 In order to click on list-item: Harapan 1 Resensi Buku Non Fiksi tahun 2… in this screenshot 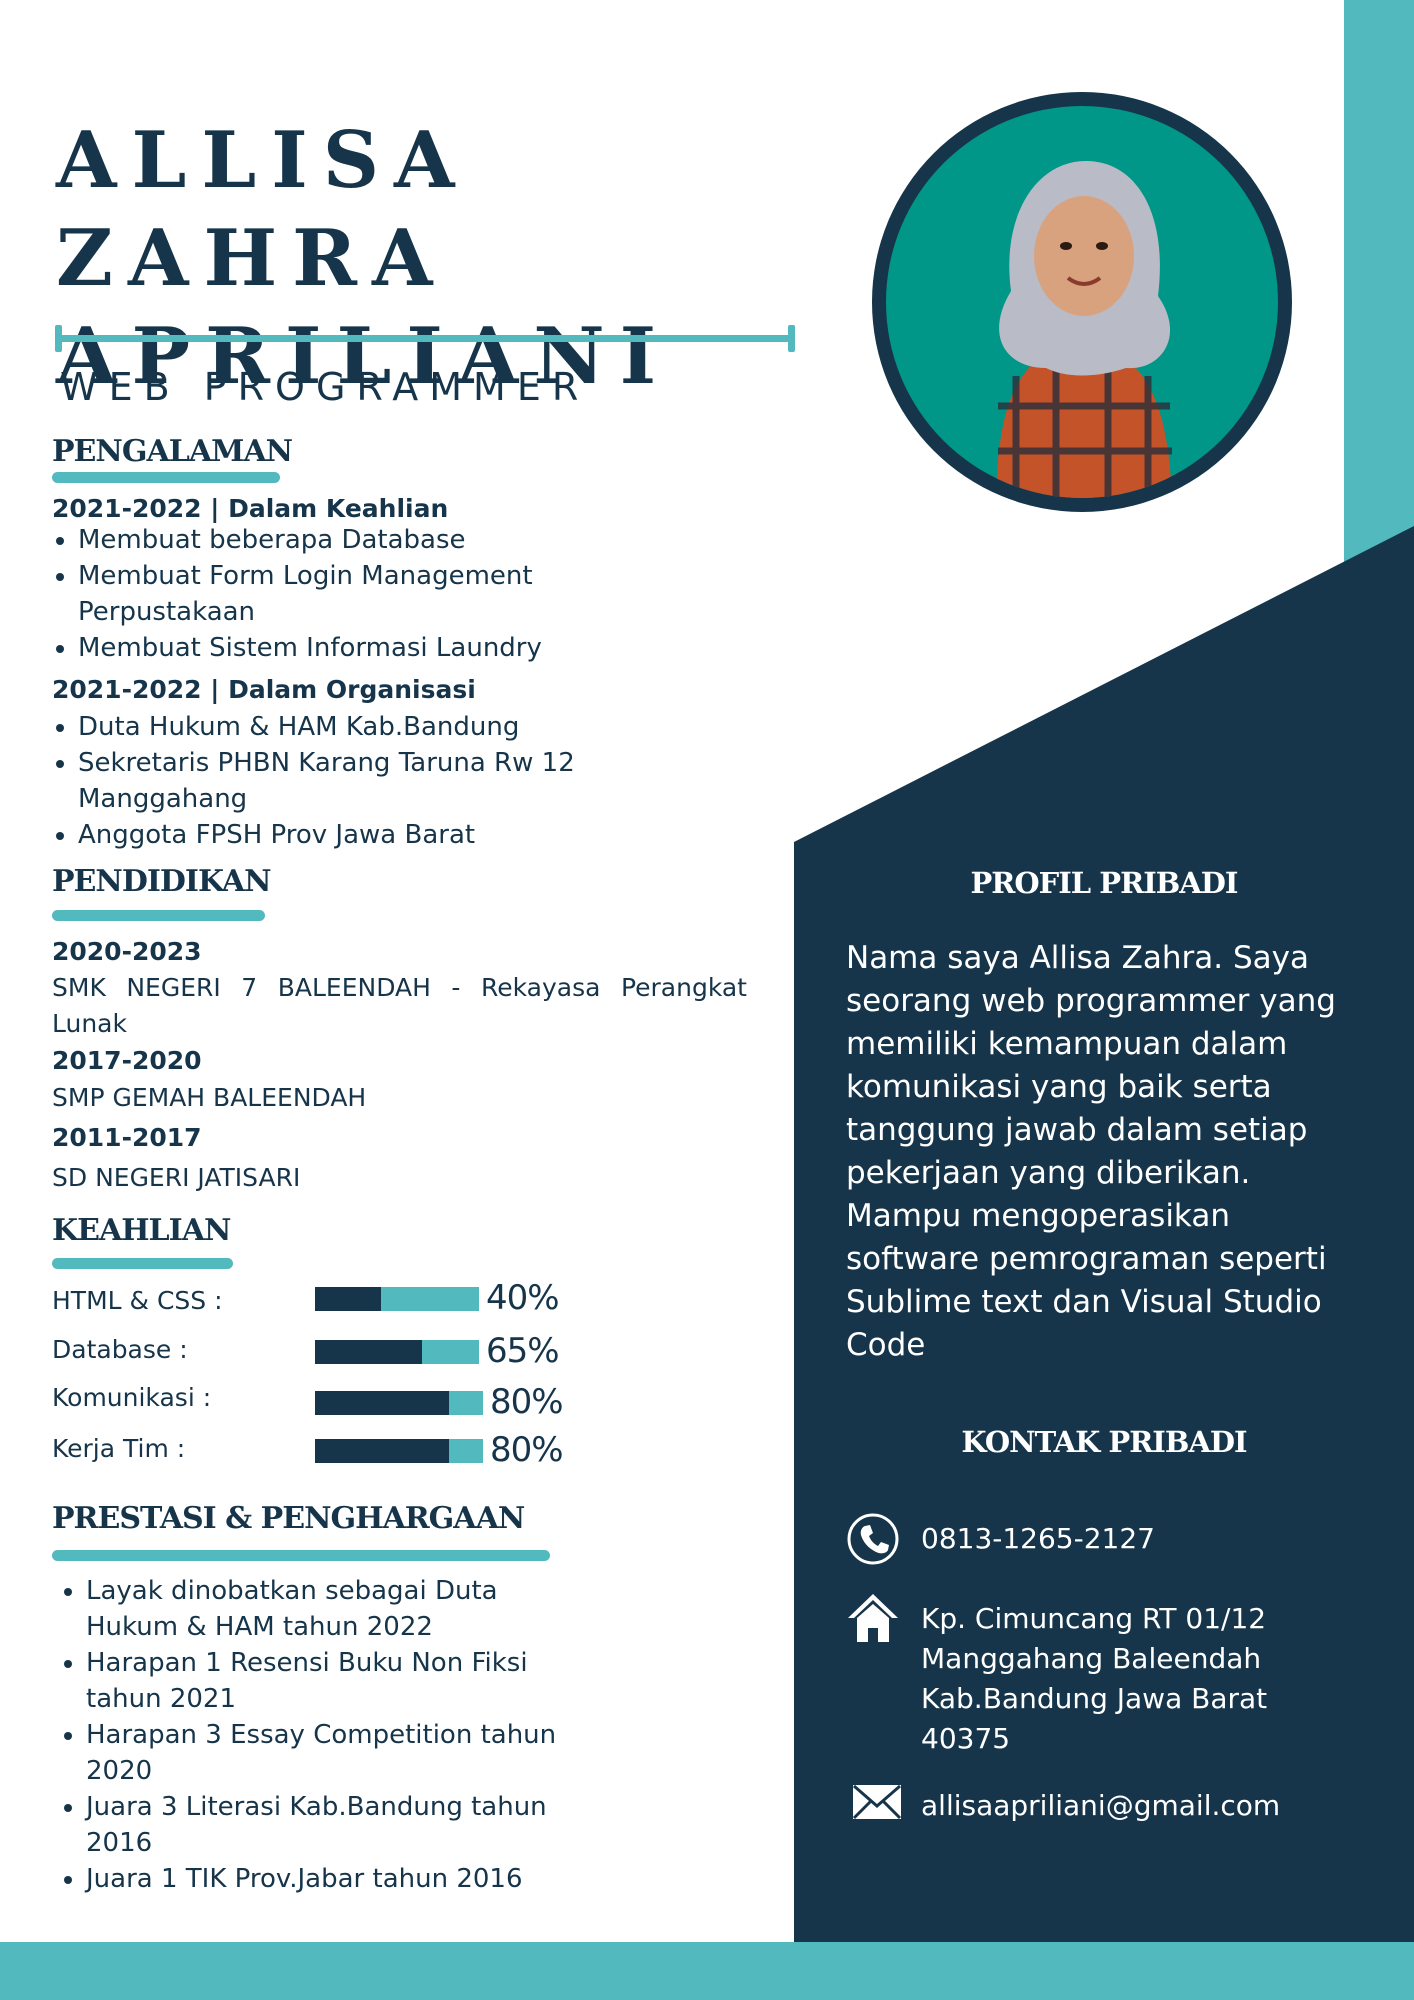, I will do `click(341, 1681)`.